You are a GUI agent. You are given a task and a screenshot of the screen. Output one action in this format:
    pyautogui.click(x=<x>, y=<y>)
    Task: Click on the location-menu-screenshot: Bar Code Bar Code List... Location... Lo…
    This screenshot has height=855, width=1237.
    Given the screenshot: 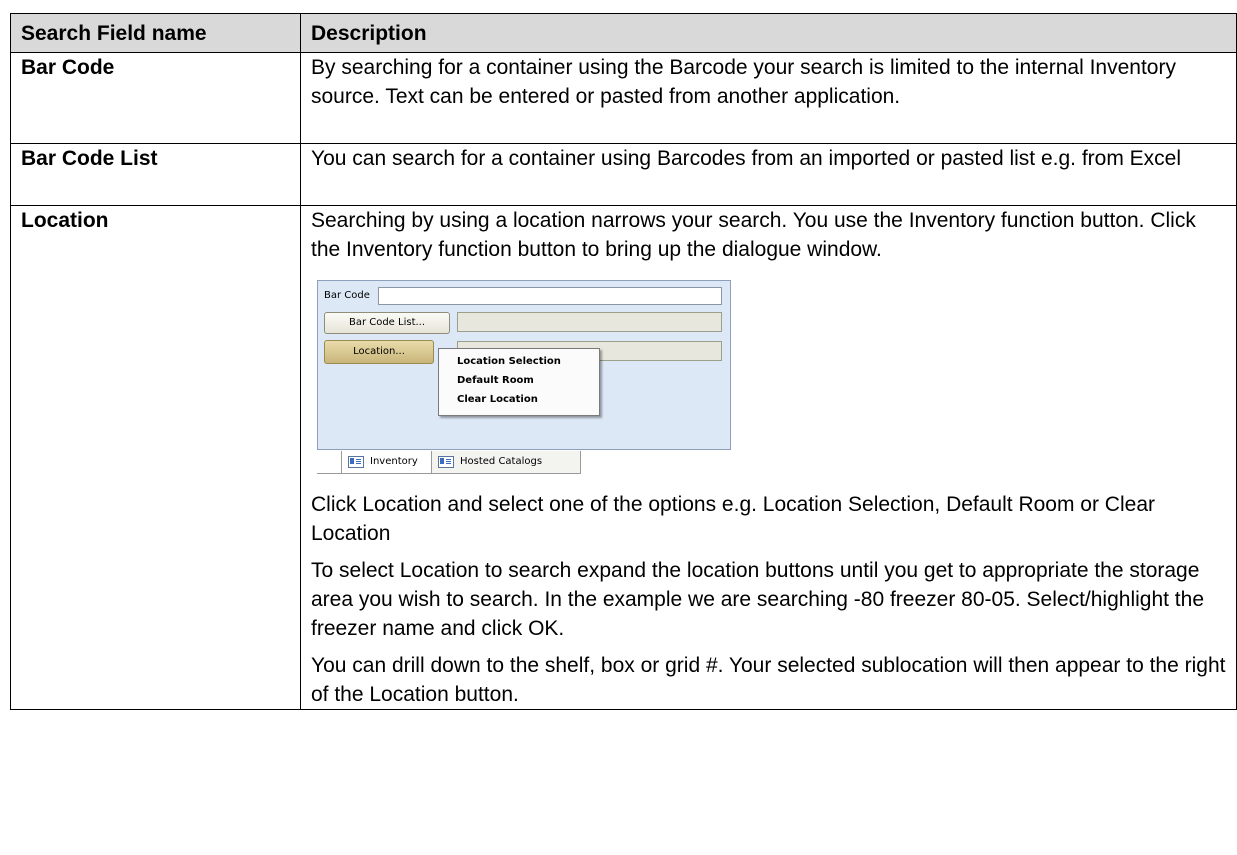 What is the action you would take?
    pyautogui.click(x=521, y=377)
    